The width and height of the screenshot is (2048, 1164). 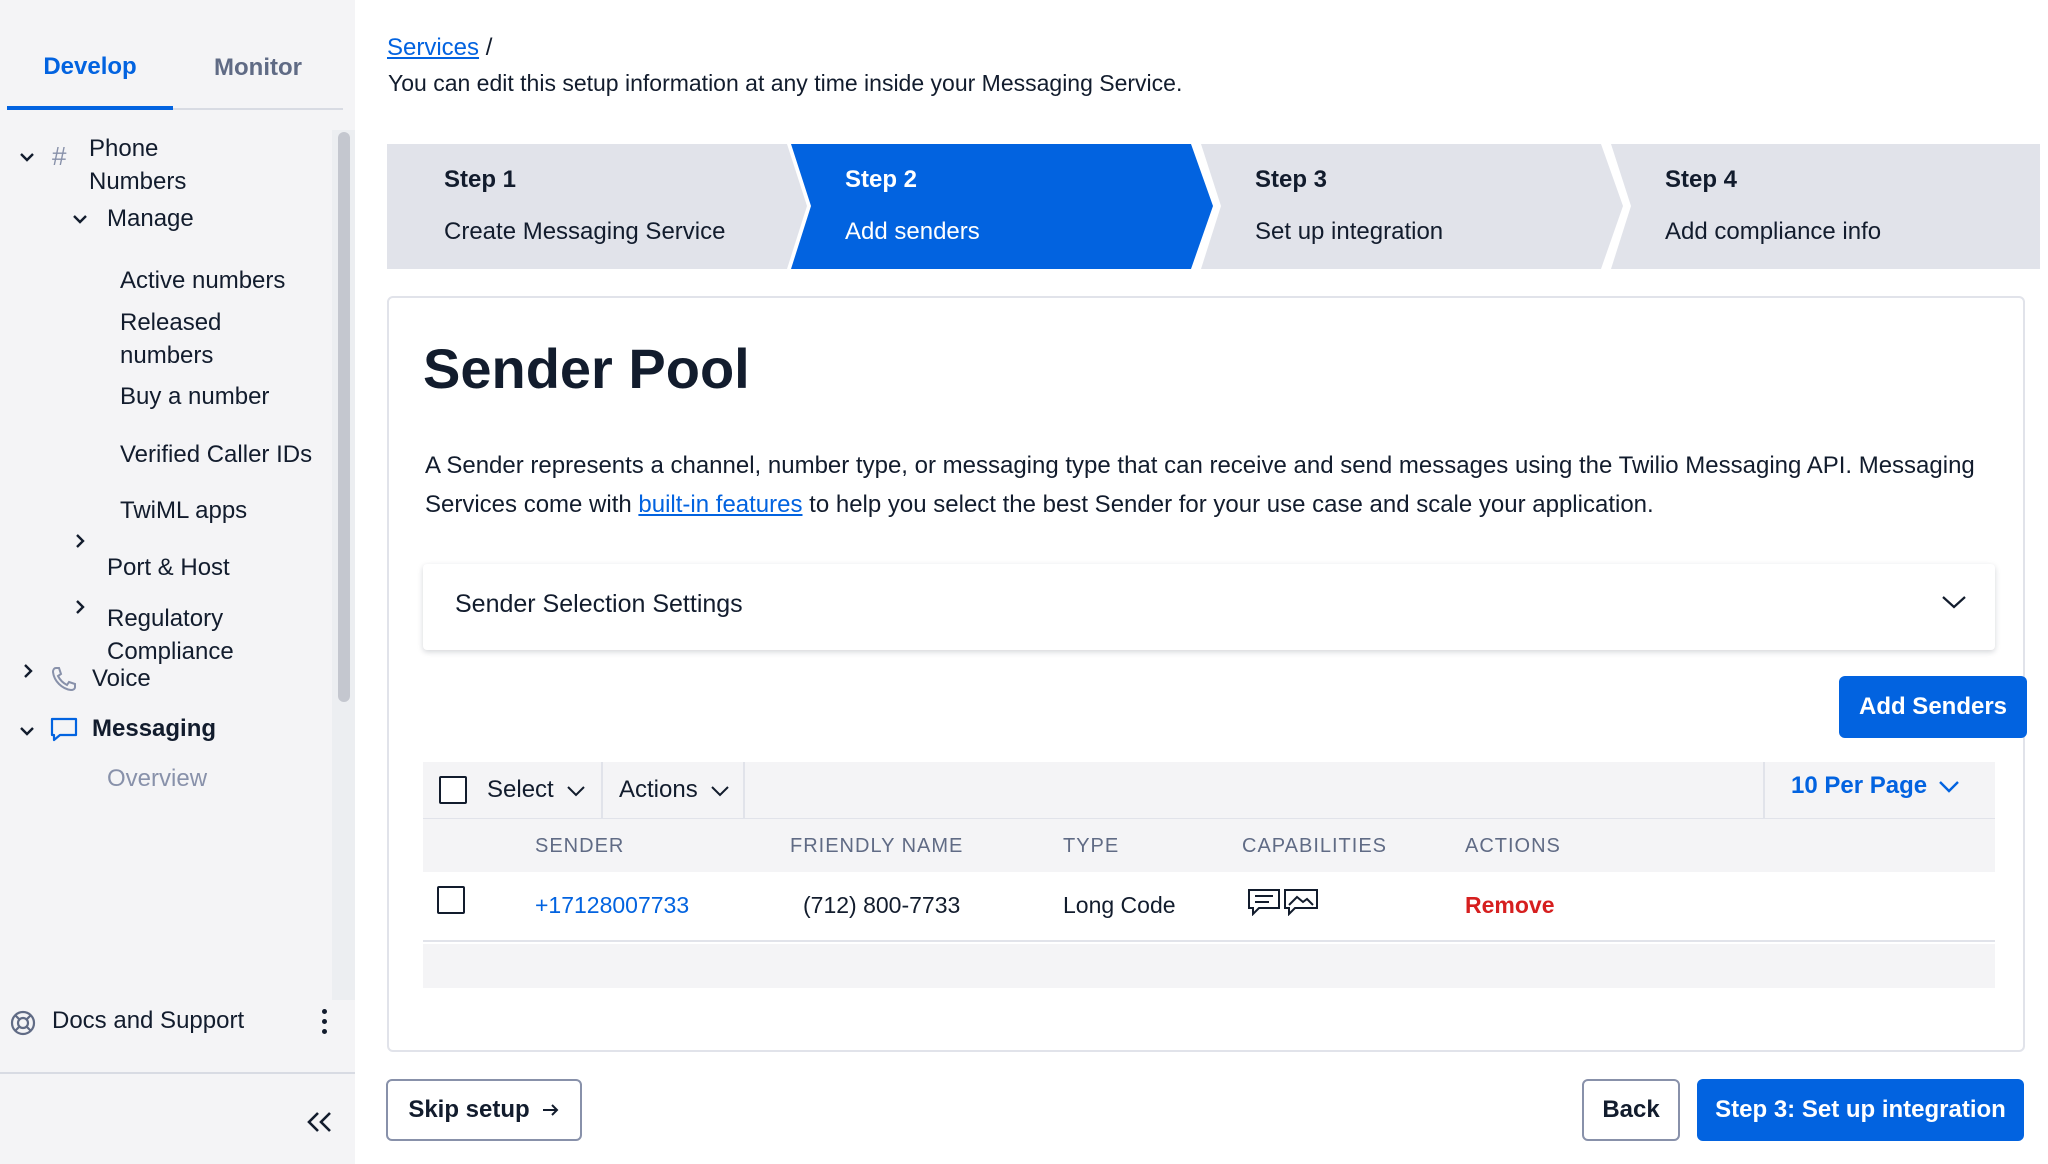 I want to click on friendly-name-cell: (712) 800-7733, so click(x=882, y=905).